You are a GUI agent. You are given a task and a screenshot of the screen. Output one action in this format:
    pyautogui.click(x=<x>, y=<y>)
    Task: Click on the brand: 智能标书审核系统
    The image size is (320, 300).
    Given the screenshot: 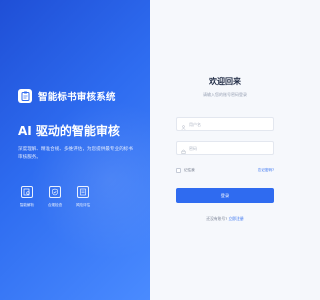 What is the action you would take?
    pyautogui.click(x=67, y=96)
    